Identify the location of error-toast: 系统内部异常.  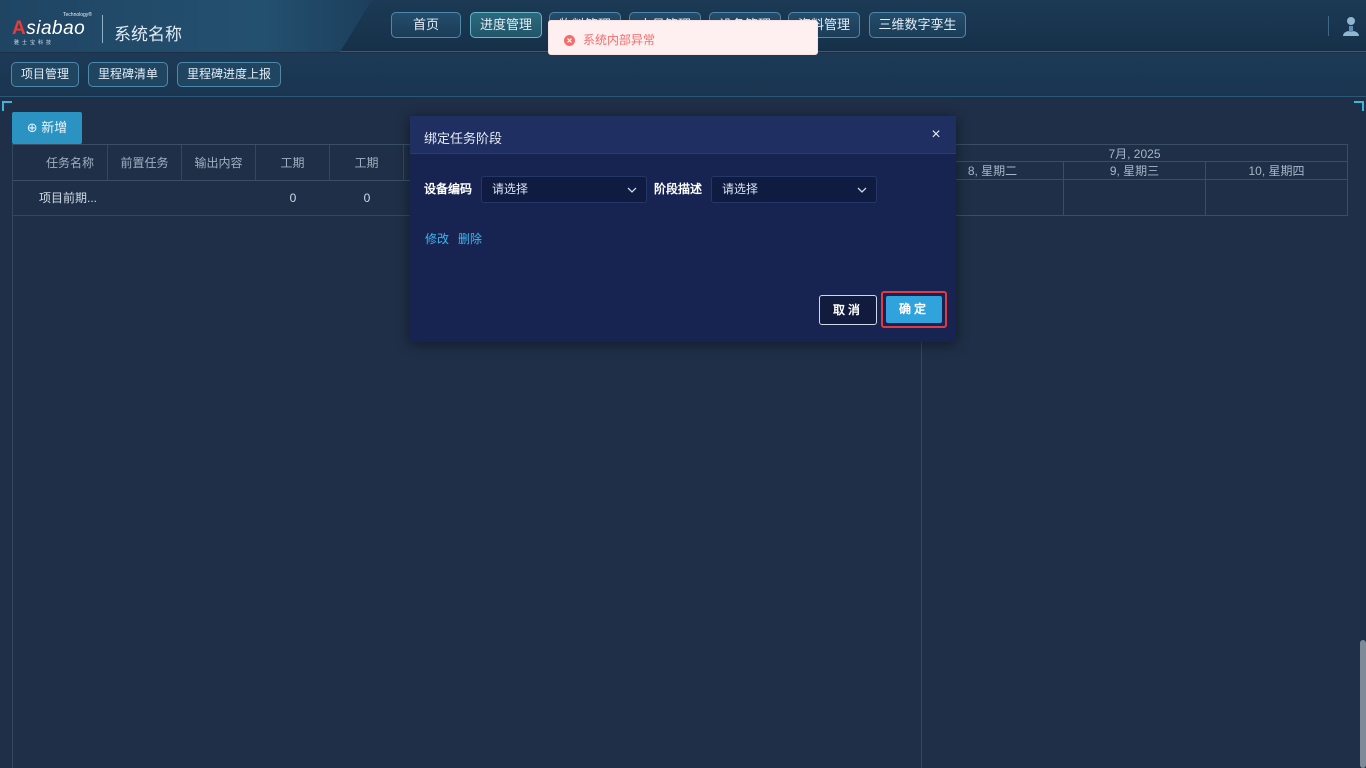
(683, 37).